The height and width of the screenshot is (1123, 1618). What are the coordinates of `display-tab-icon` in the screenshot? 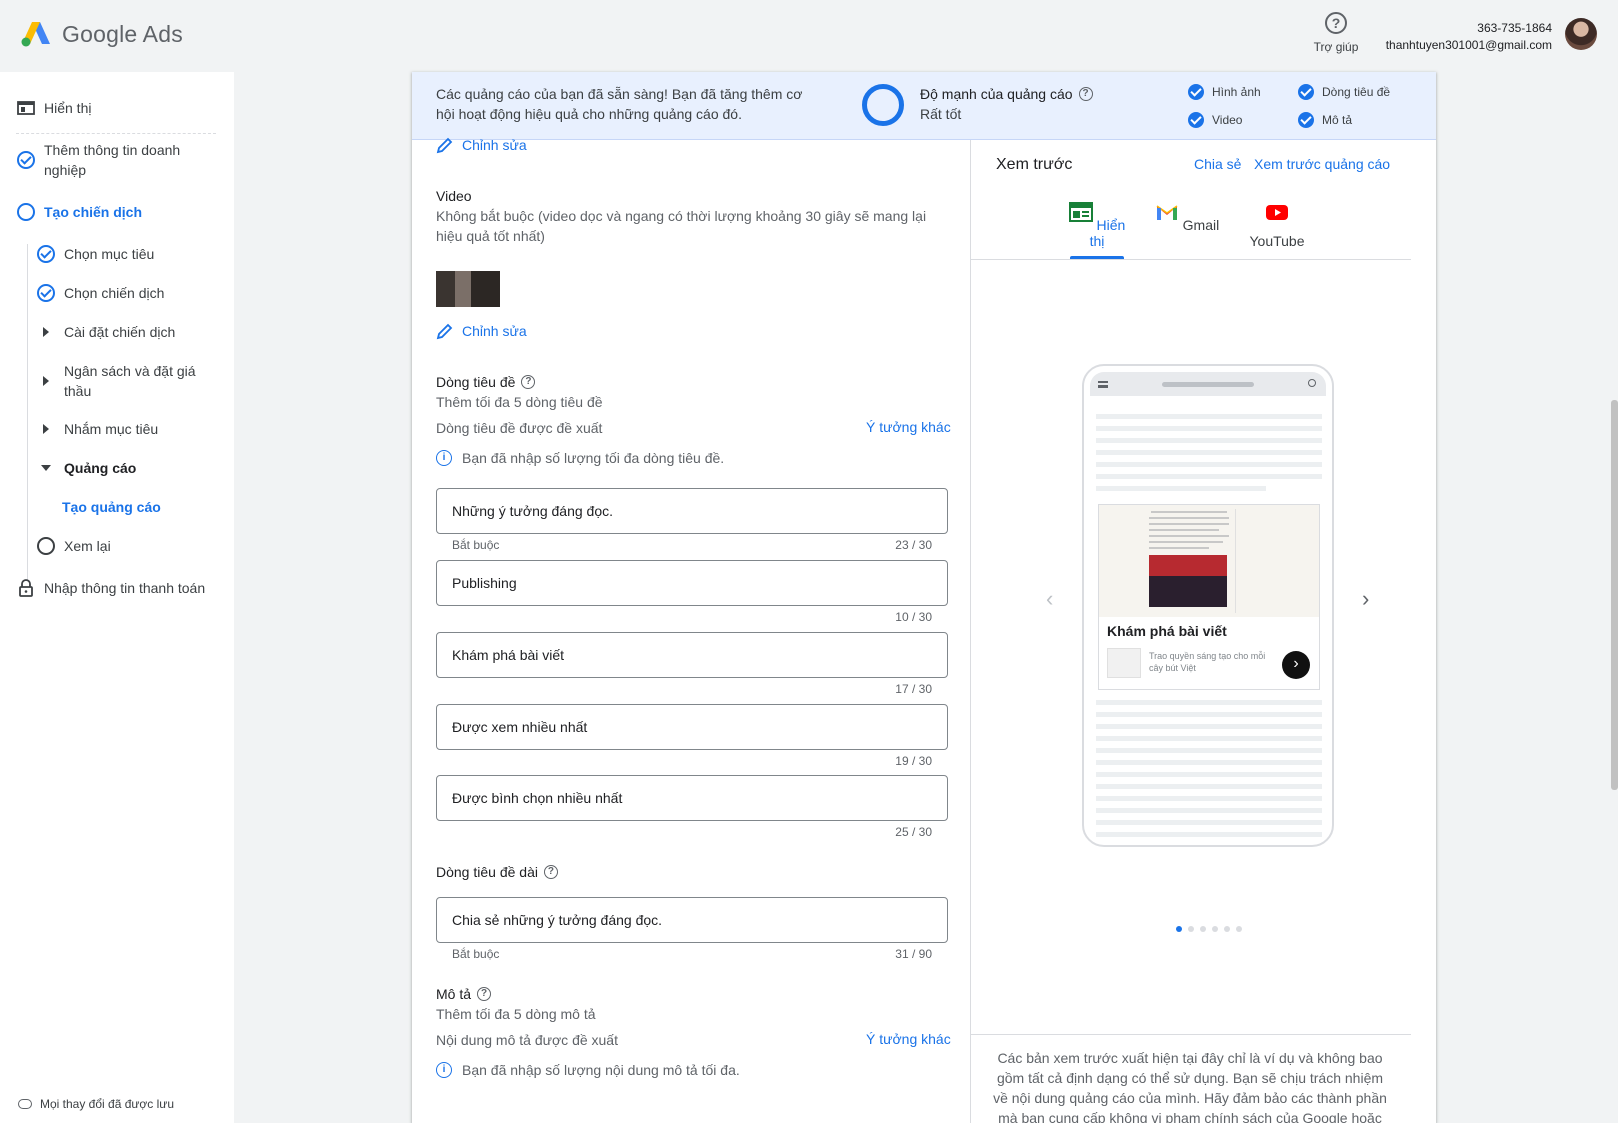 It's located at (1080, 212).